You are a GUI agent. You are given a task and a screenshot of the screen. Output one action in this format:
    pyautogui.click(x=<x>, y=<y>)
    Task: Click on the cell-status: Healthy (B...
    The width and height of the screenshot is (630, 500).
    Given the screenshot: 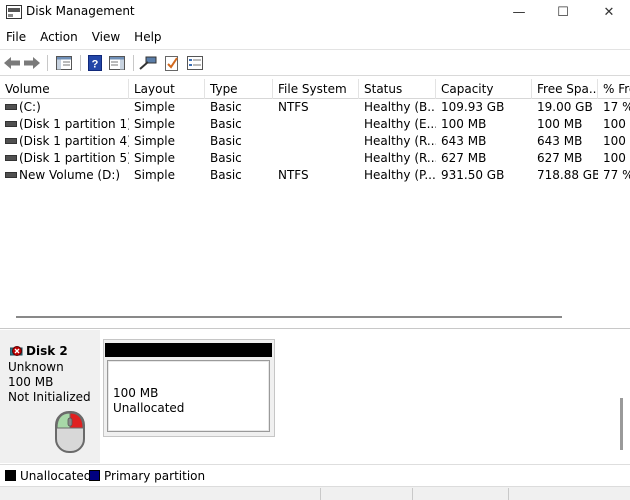 What is the action you would take?
    pyautogui.click(x=400, y=107)
    